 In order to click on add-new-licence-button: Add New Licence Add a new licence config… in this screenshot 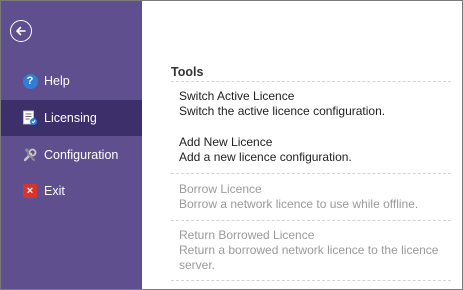, I will do `click(316, 150)`.